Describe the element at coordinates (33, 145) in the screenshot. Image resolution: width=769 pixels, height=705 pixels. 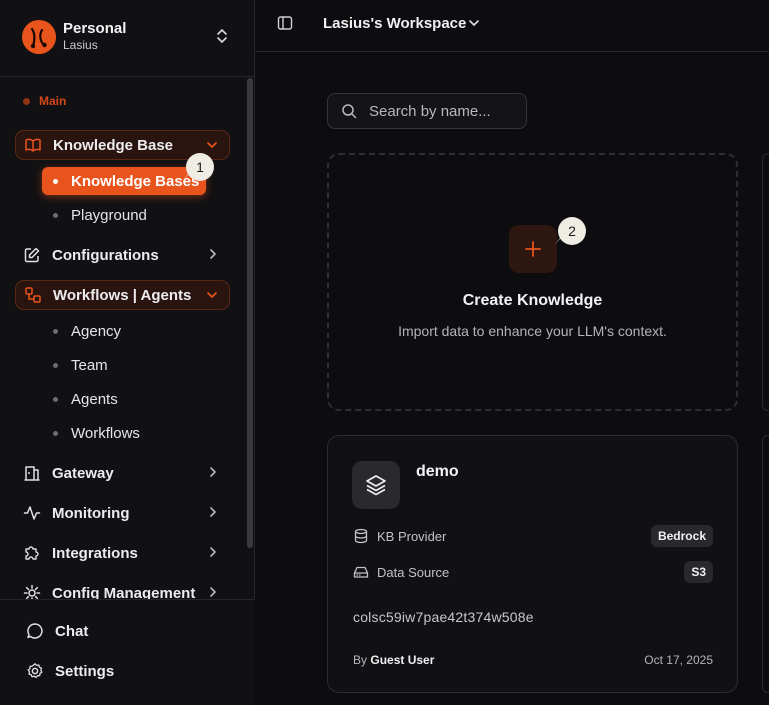
I see `book-icon` at that location.